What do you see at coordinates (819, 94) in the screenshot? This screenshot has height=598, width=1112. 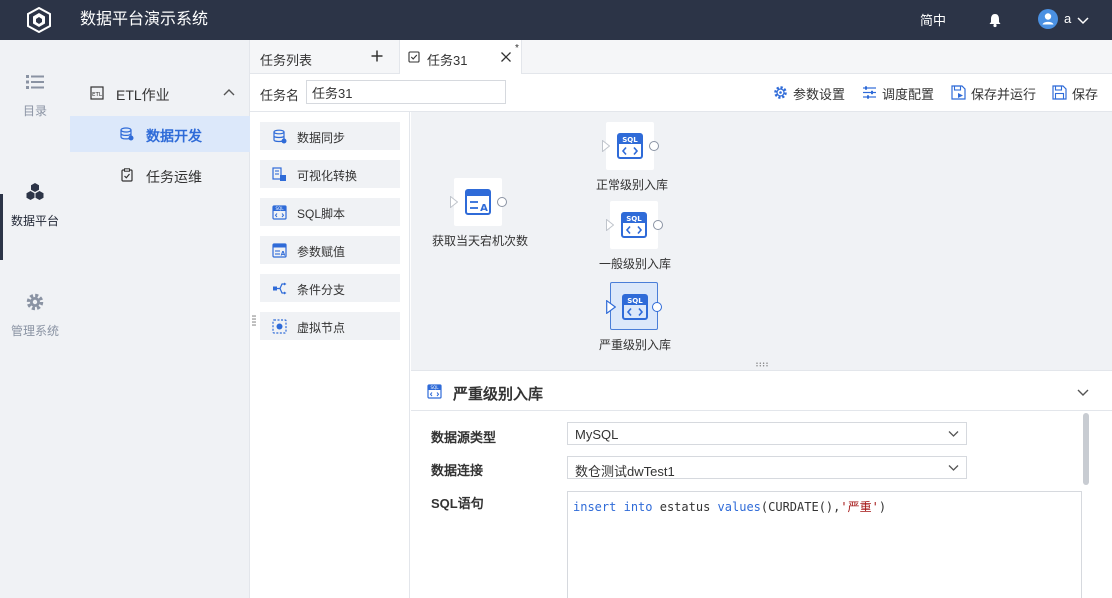 I see `button-label: 参数设置` at bounding box center [819, 94].